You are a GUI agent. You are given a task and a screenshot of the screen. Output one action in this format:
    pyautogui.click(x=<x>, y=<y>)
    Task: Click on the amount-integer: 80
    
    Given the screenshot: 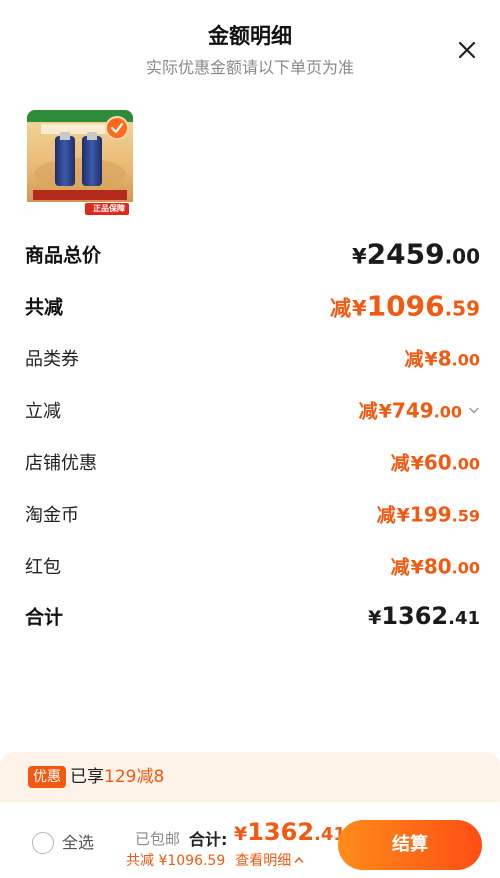 What is the action you would take?
    pyautogui.click(x=437, y=566)
    